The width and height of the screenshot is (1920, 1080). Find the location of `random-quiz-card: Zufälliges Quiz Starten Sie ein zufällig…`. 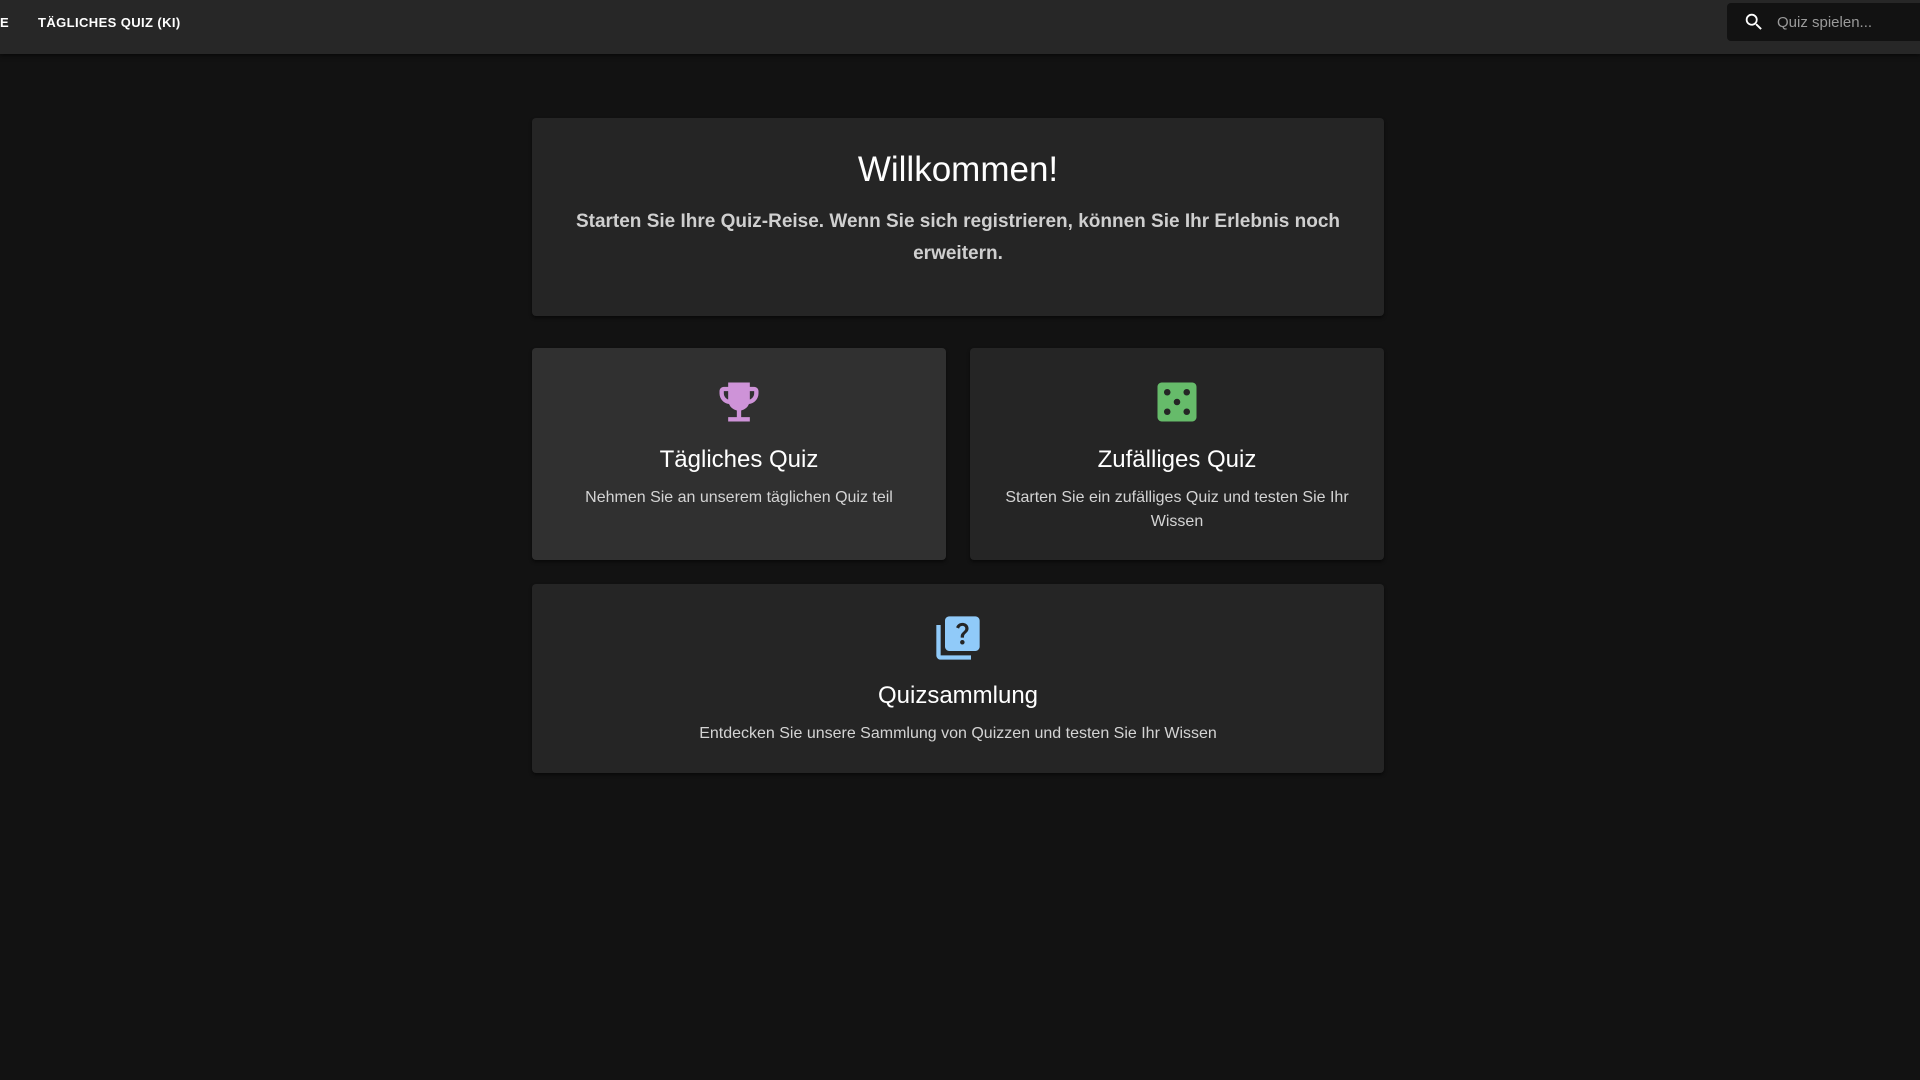

random-quiz-card: Zufälliges Quiz Starten Sie ein zufällig… is located at coordinates (1177, 454).